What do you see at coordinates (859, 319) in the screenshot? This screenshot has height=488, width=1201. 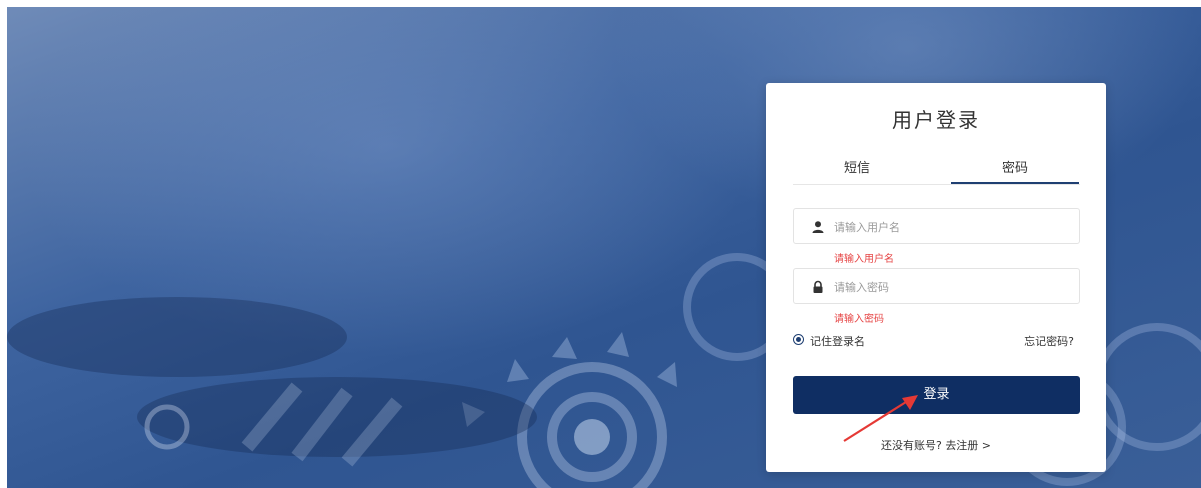 I see `password-error: 请输入密码` at bounding box center [859, 319].